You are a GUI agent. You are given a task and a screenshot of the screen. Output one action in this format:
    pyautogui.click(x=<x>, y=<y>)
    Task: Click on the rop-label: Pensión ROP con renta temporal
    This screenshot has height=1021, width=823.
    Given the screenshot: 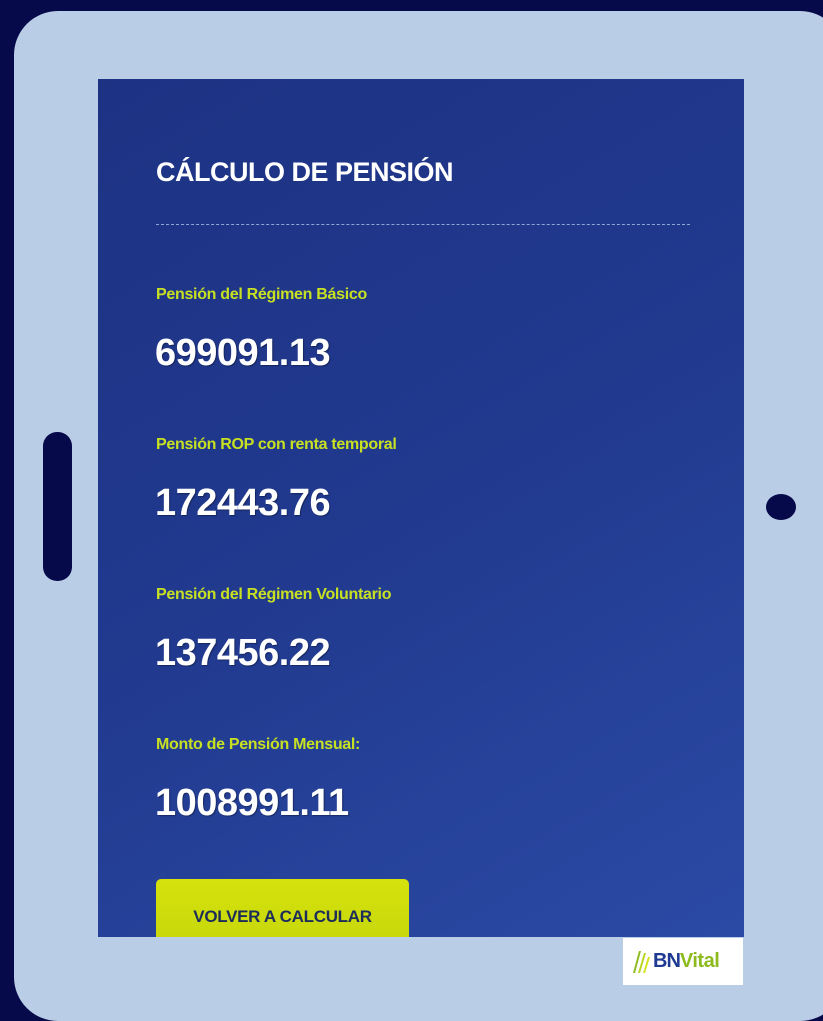 What is the action you would take?
    pyautogui.click(x=276, y=444)
    